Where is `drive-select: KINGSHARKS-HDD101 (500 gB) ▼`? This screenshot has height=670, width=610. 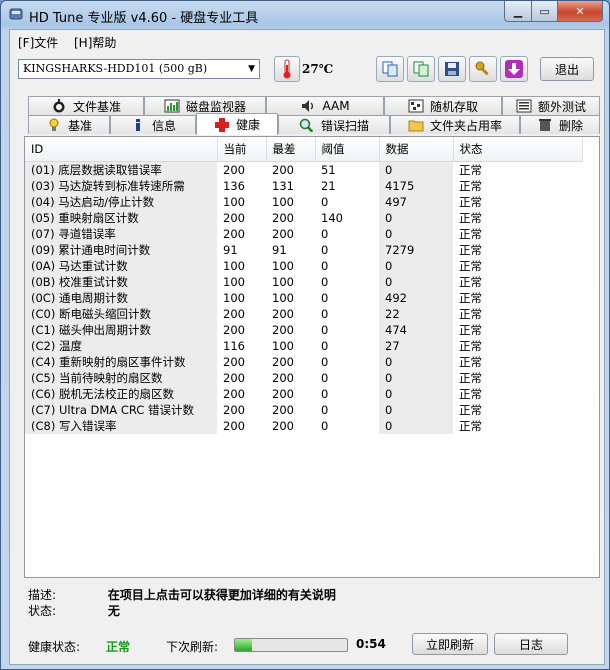
drive-select: KINGSHARKS-HDD101 (500 gB) ▼ is located at coordinates (139, 69).